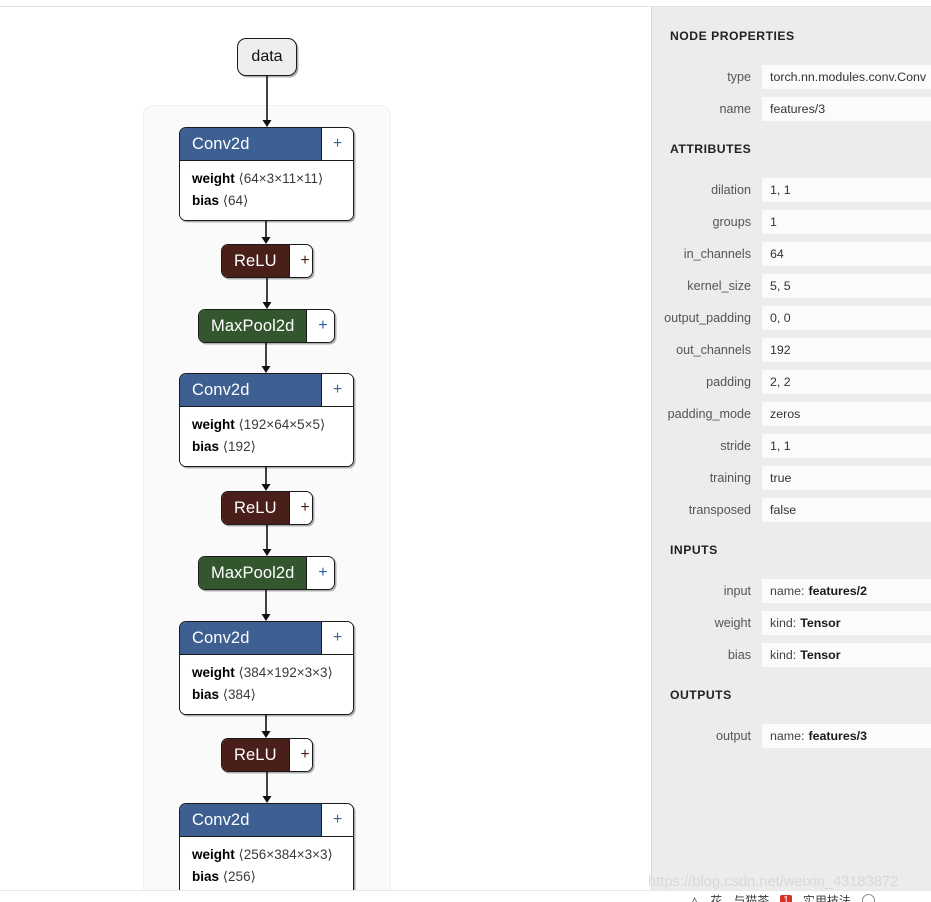 Image resolution: width=931 pixels, height=902 pixels. I want to click on os-label-1: 花, so click(716, 898).